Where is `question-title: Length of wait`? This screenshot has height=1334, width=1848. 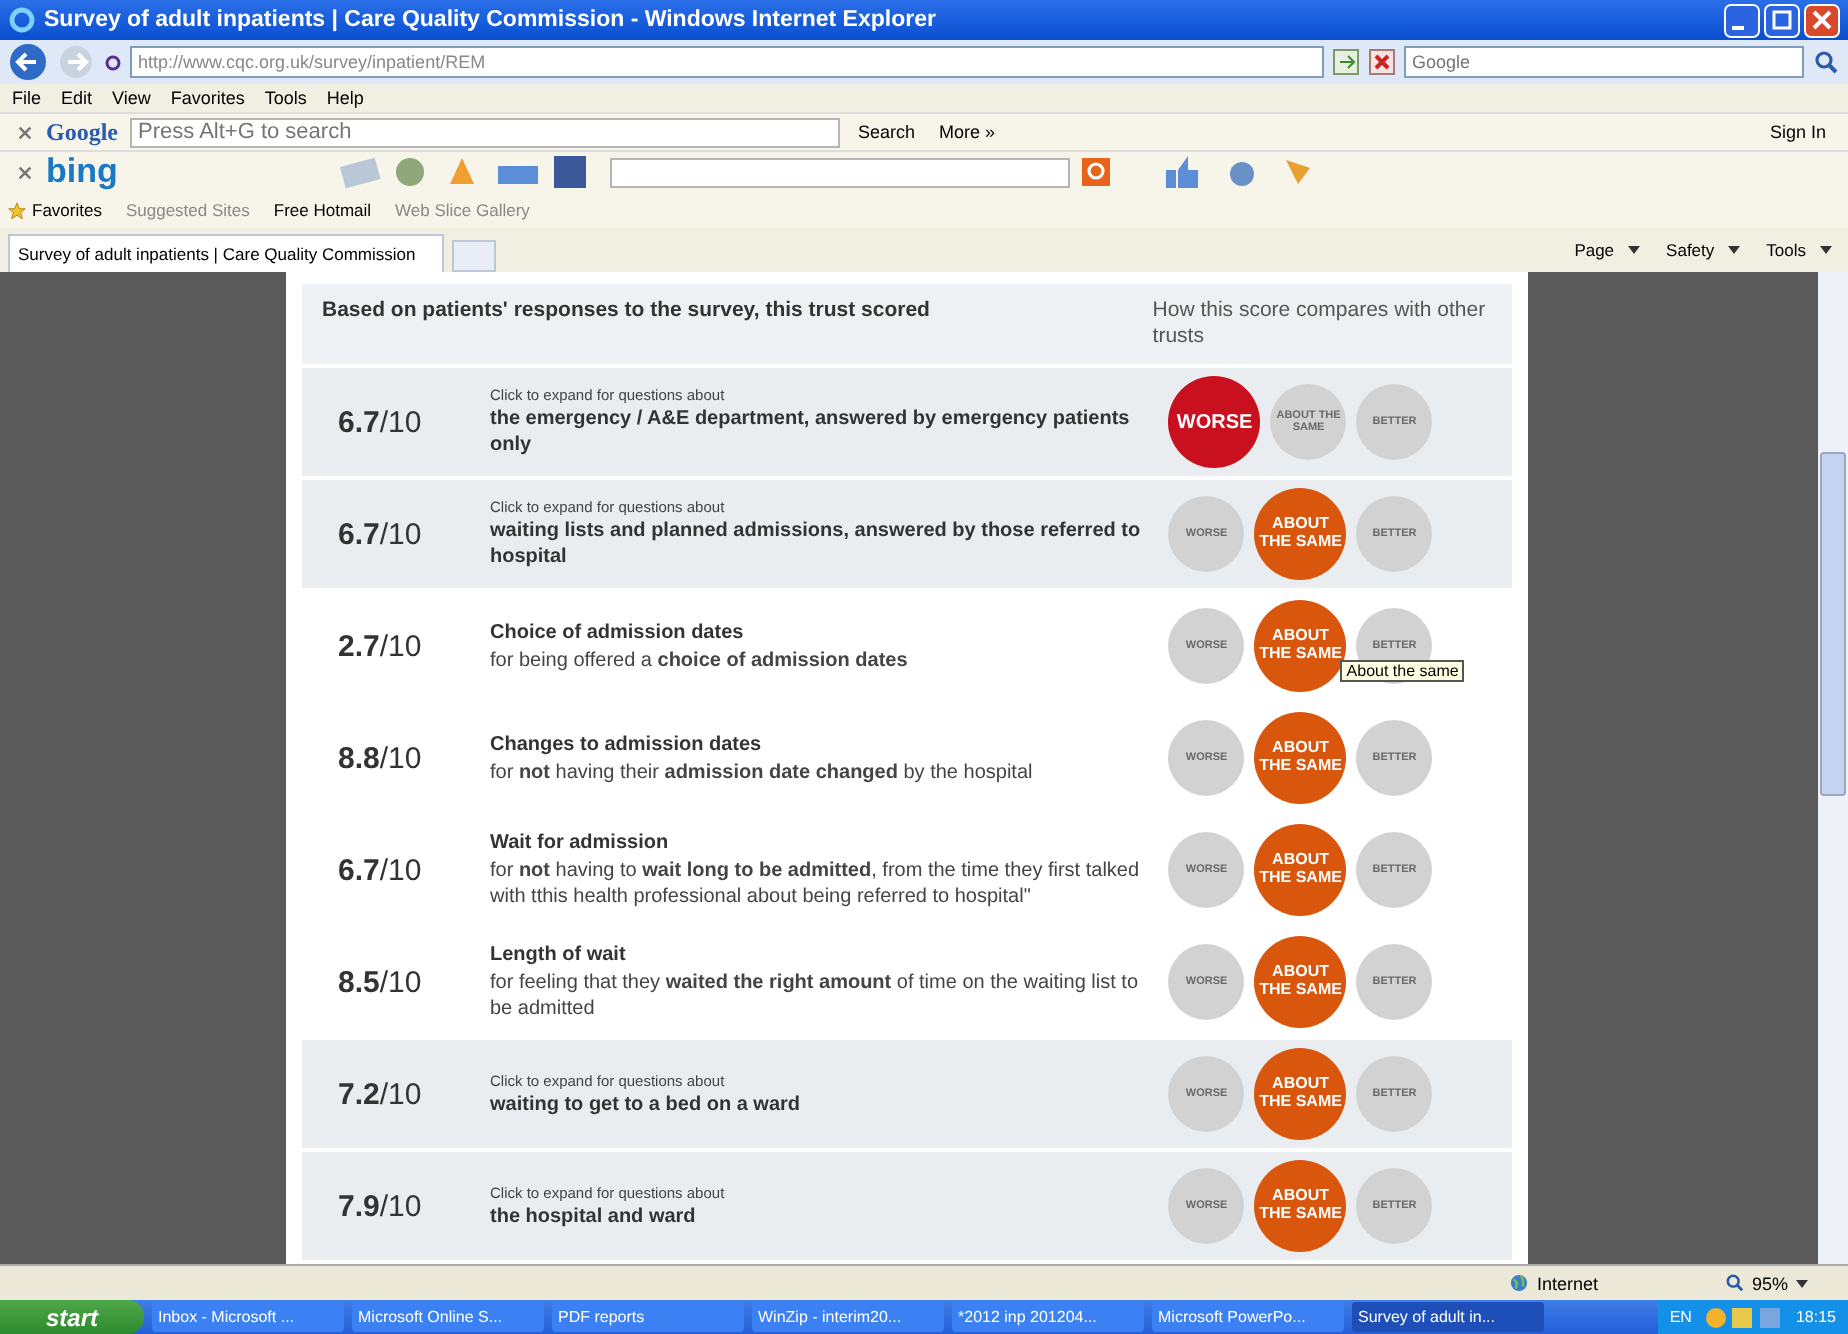 question-title: Length of wait is located at coordinates (559, 955).